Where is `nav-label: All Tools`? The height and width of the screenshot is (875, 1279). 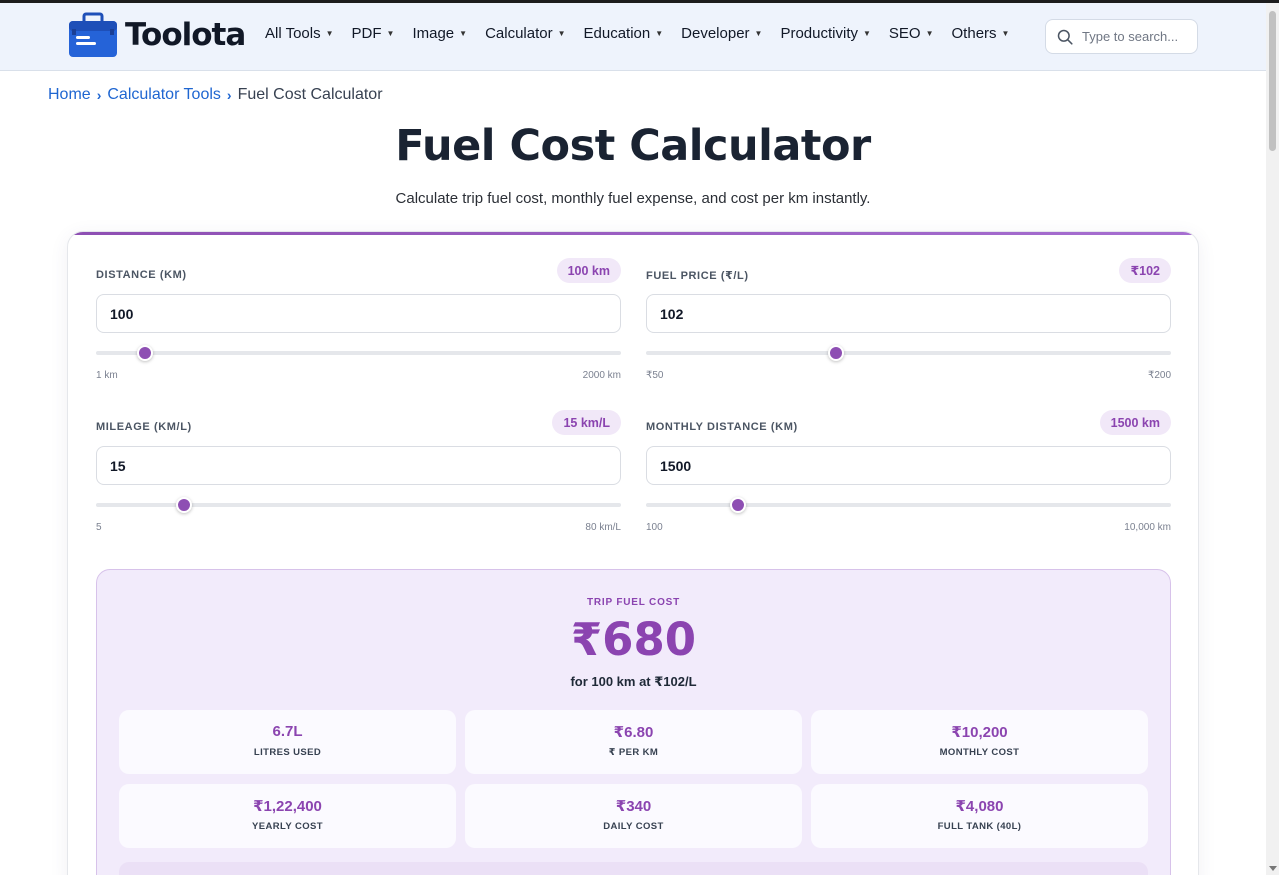 nav-label: All Tools is located at coordinates (293, 33).